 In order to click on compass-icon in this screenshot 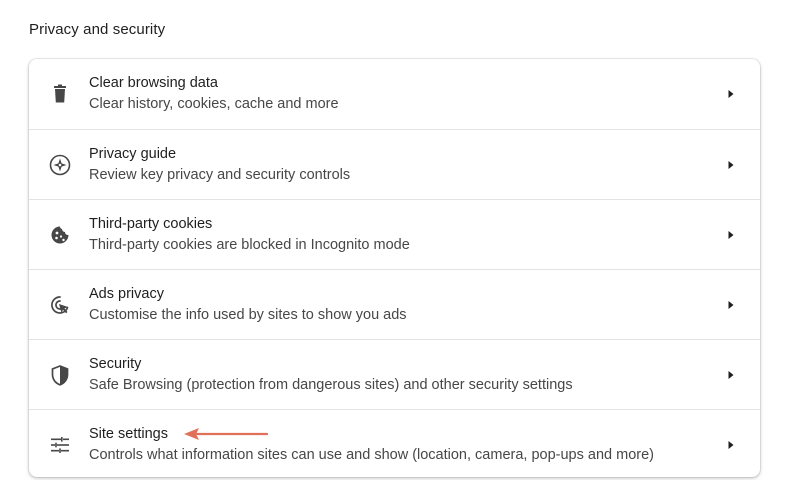, I will do `click(60, 165)`.